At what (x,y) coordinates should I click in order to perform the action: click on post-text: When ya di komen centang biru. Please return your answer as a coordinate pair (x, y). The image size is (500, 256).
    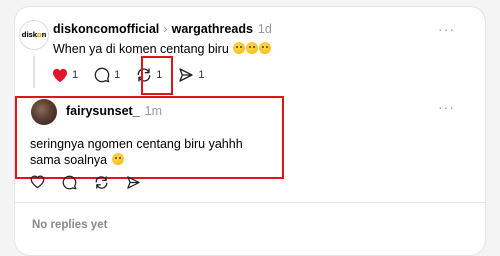
    Looking at the image, I should click on (162, 49).